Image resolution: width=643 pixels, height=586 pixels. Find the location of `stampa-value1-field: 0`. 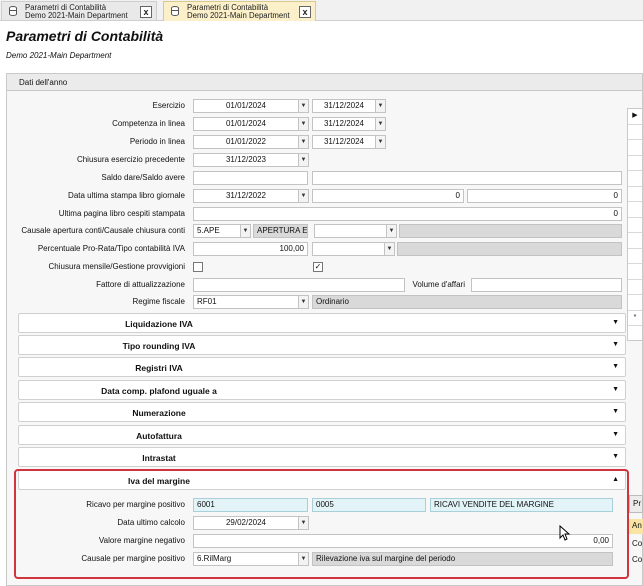

stampa-value1-field: 0 is located at coordinates (388, 196).